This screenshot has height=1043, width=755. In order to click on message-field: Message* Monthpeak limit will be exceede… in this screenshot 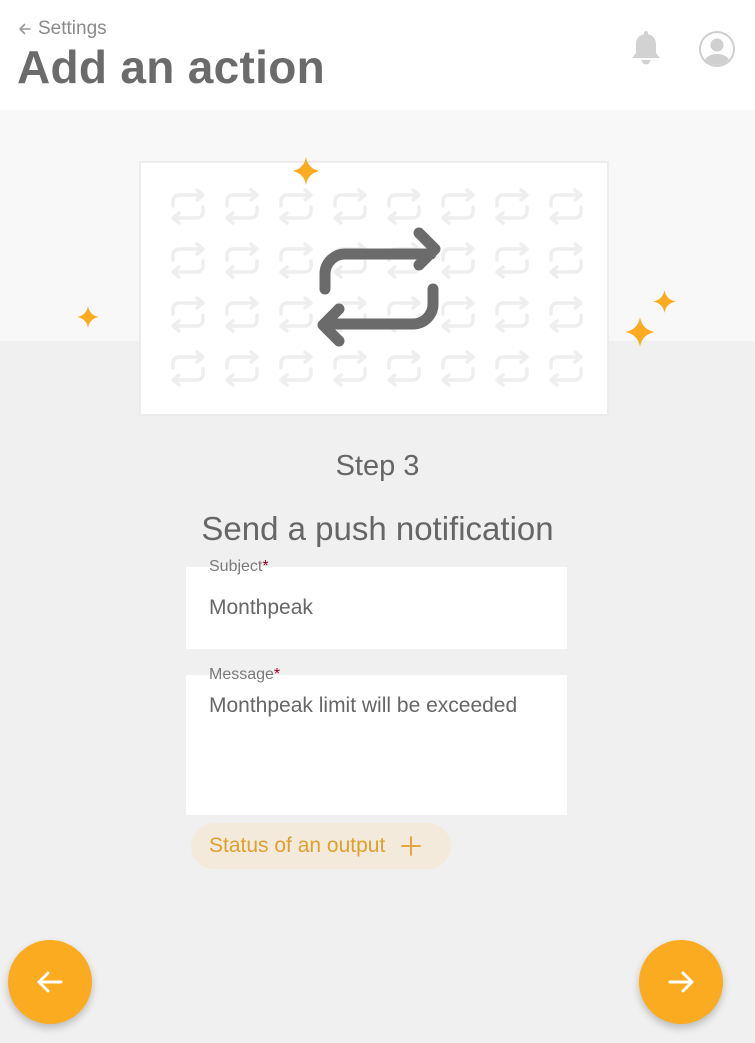, I will do `click(376, 740)`.